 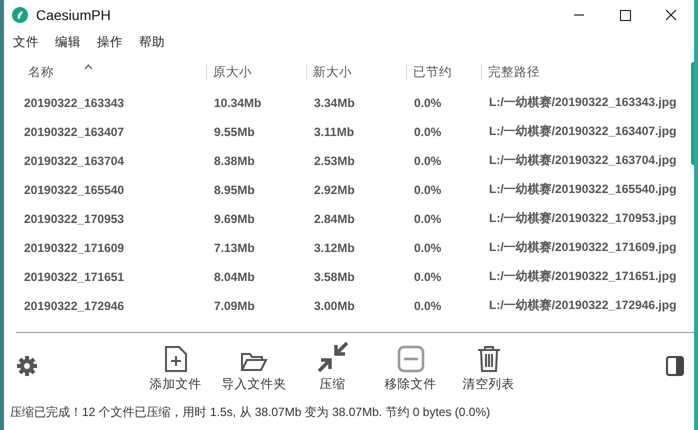 I want to click on table-cell-text: 9.55Mb, so click(x=234, y=131).